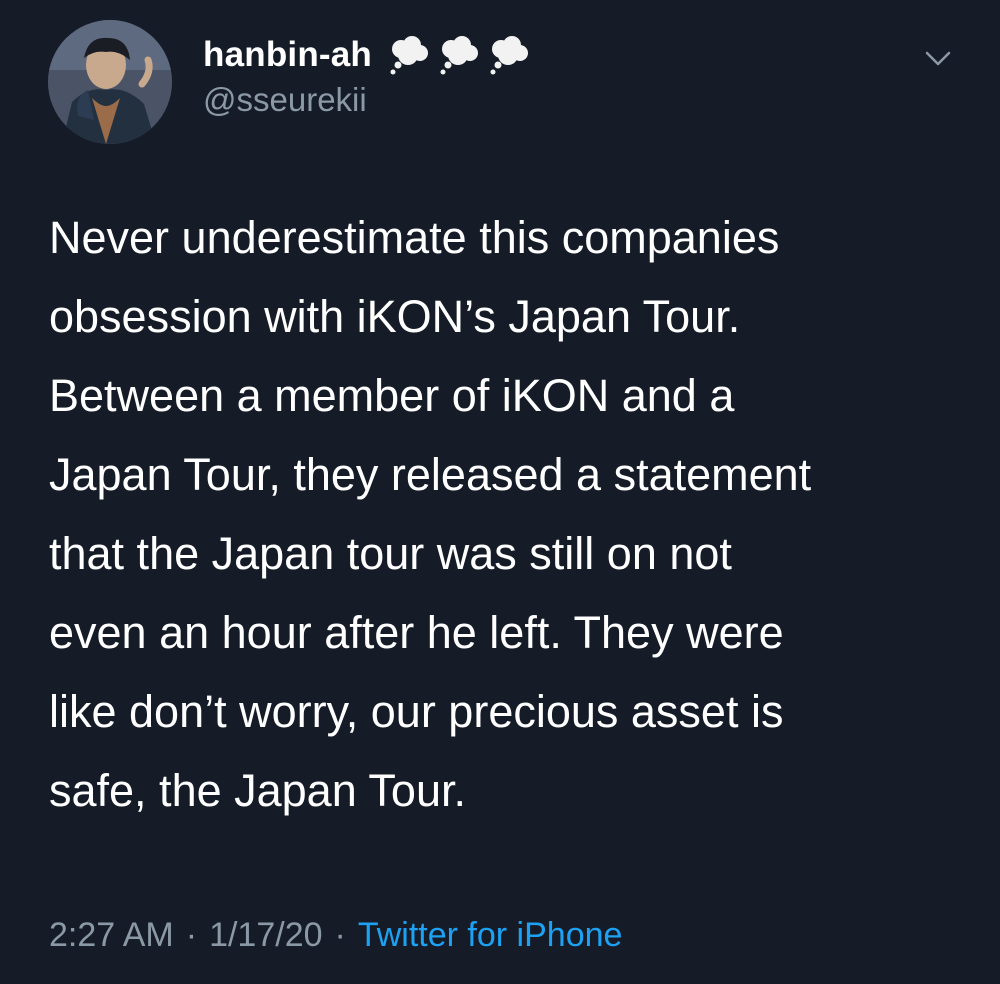 Image resolution: width=1000 pixels, height=984 pixels. I want to click on tweet-source-link: Twitter for iPhone, so click(490, 935).